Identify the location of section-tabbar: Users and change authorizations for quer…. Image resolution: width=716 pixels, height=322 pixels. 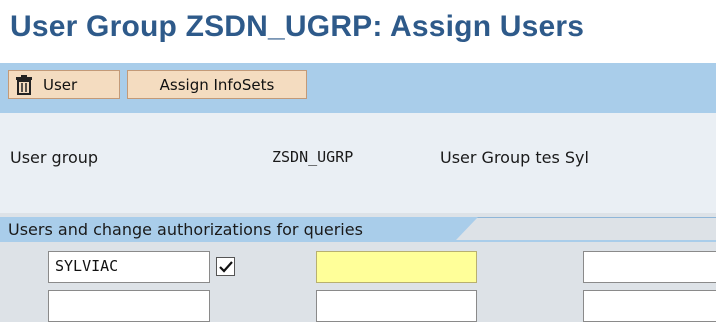
(358, 229).